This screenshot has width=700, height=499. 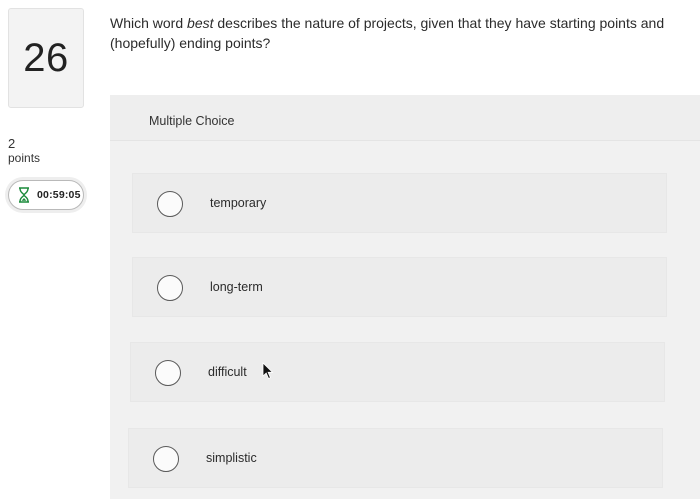 I want to click on choice-label: long-term, so click(x=236, y=287).